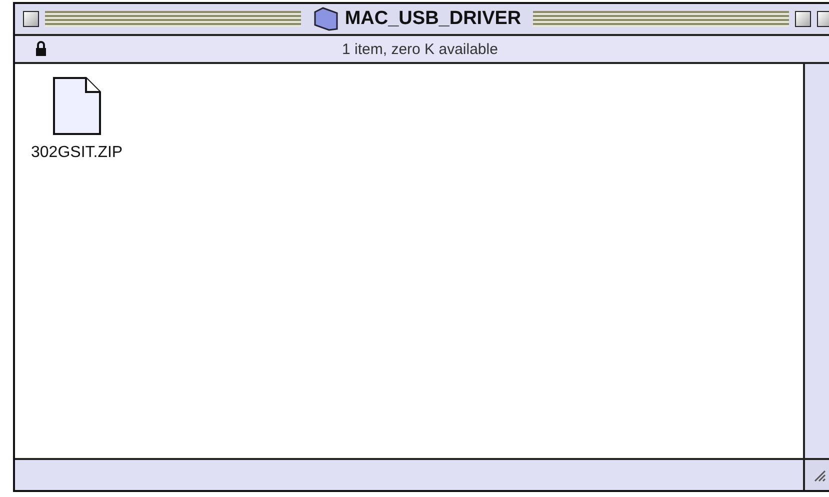 The width and height of the screenshot is (829, 497). Describe the element at coordinates (410, 475) in the screenshot. I see `horizontal-scrollbar` at that location.